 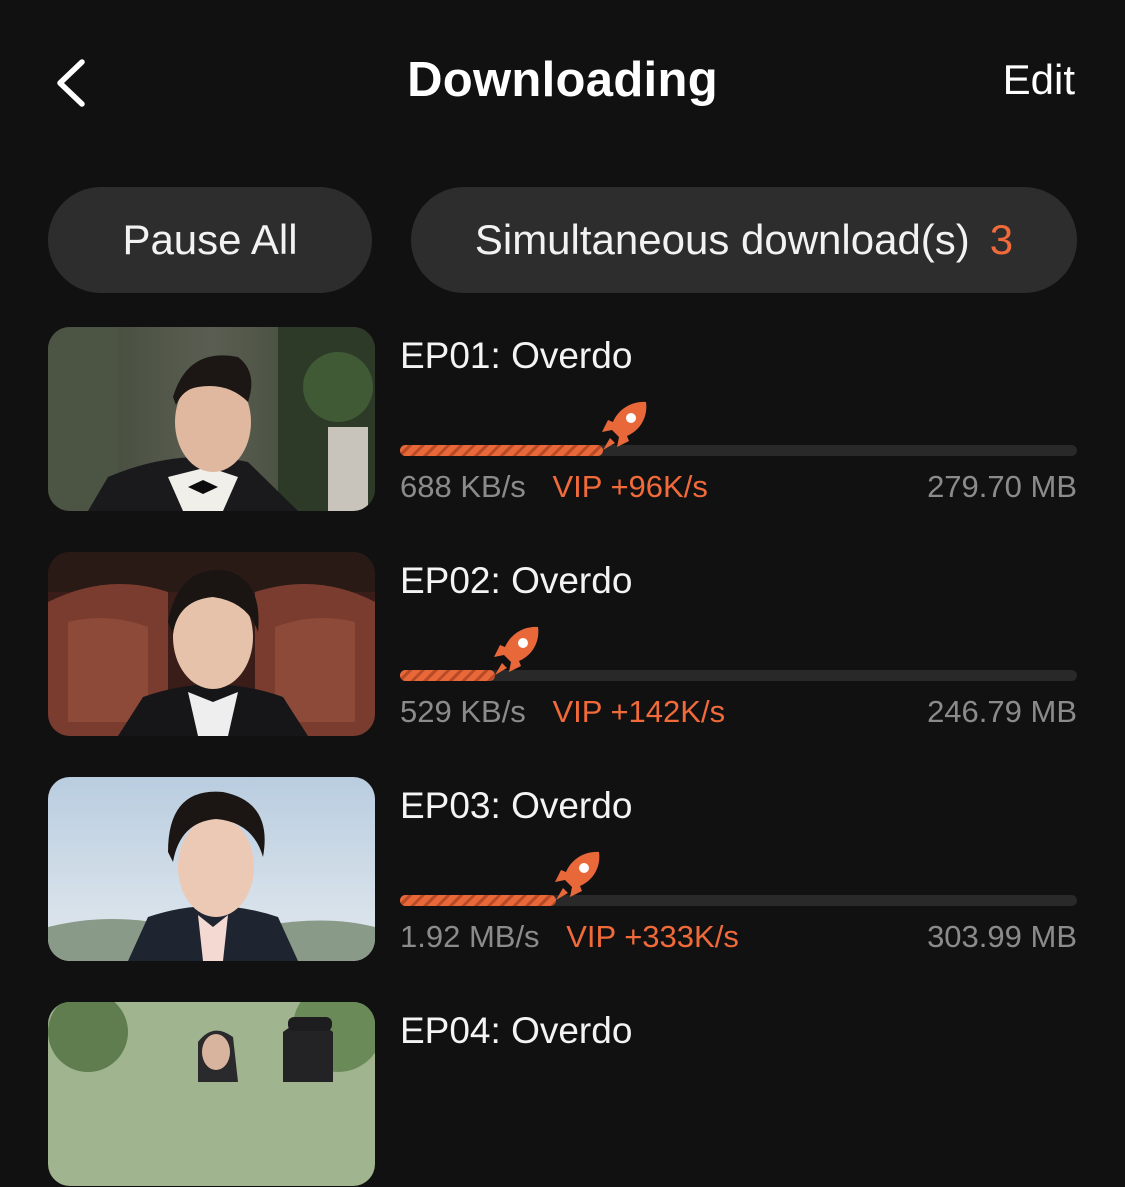 I want to click on page-title: Downloading, so click(x=562, y=80).